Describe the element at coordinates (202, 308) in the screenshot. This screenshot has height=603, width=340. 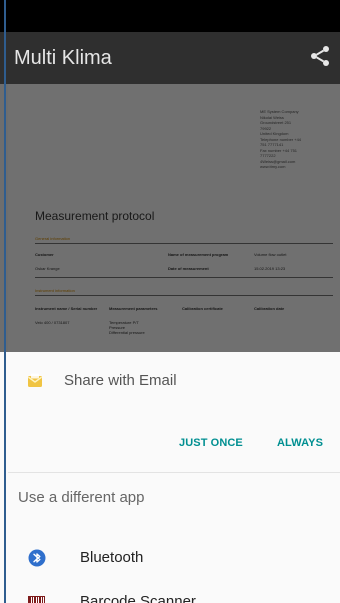
I see `calibration-certificate-label: Calibration certificate` at that location.